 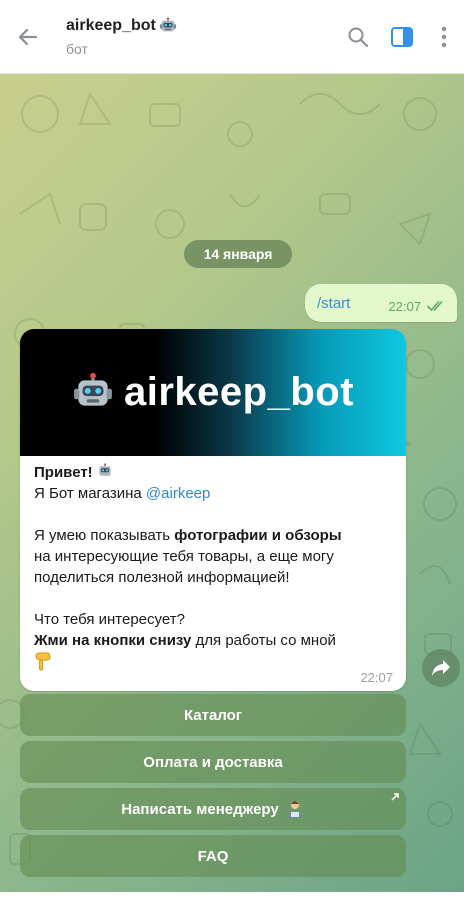 I want to click on manager-person-icon, so click(x=294, y=809).